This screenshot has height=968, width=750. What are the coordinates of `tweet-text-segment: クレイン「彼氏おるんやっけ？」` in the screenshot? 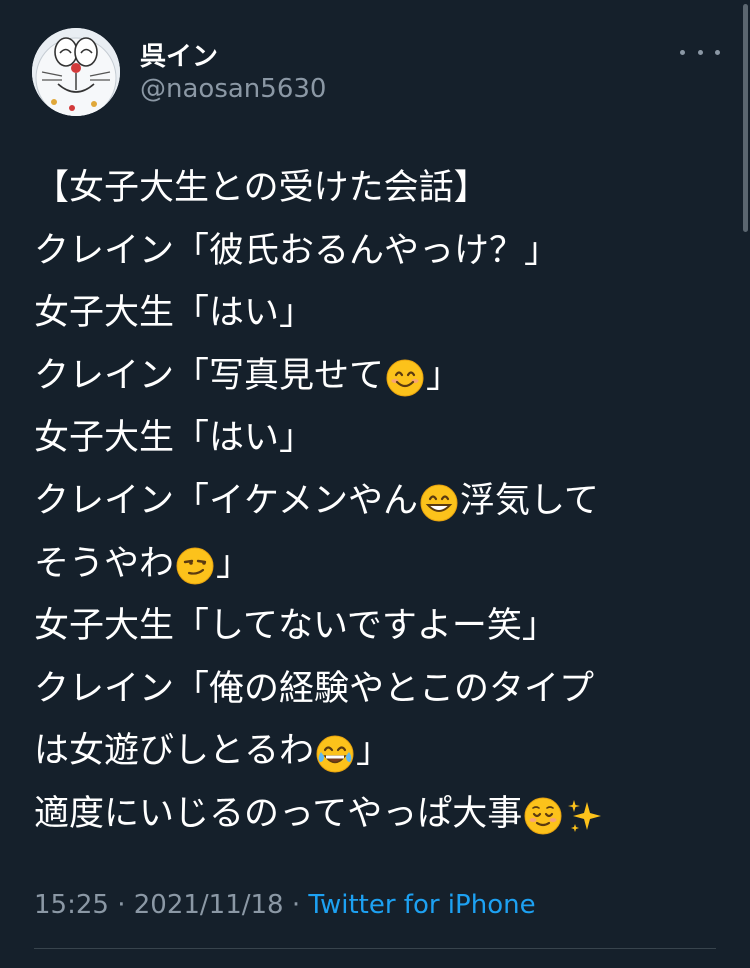 It's located at (297, 250).